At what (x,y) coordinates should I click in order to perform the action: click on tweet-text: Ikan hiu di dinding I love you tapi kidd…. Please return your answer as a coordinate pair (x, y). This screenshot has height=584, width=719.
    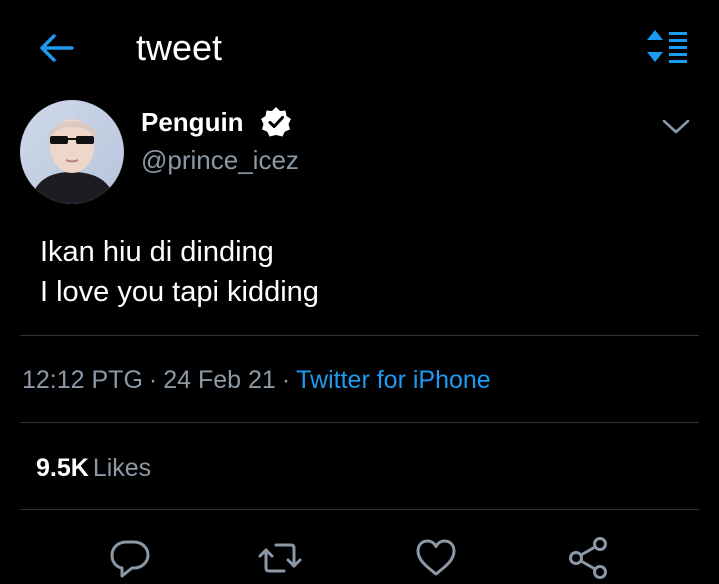
    Looking at the image, I should click on (179, 272).